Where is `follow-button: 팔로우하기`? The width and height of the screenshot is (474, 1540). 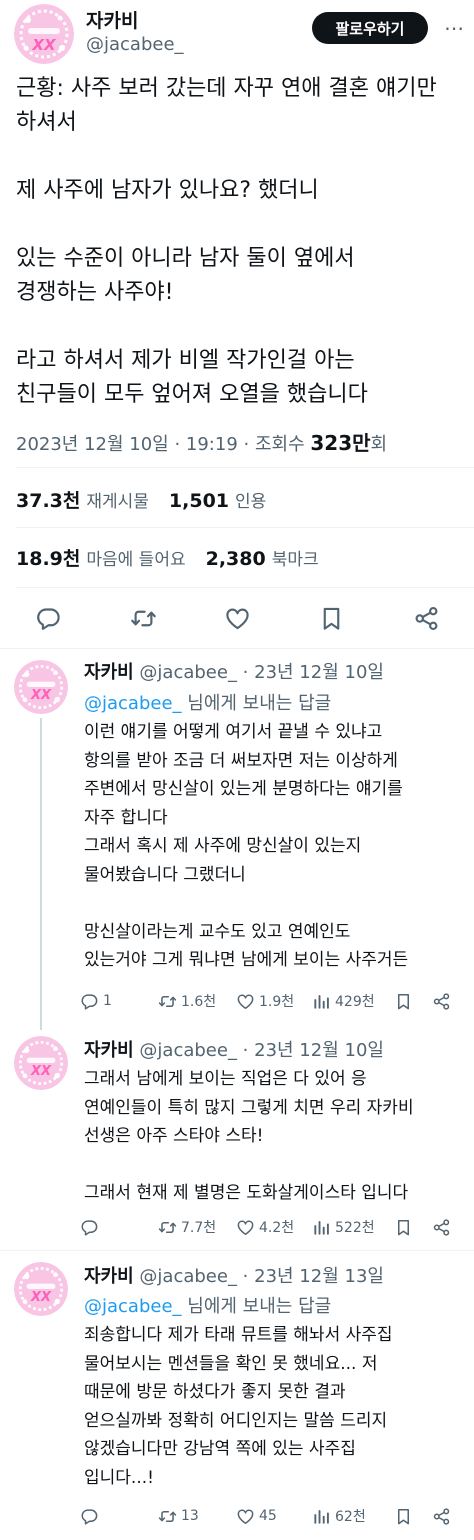 follow-button: 팔로우하기 is located at coordinates (370, 28).